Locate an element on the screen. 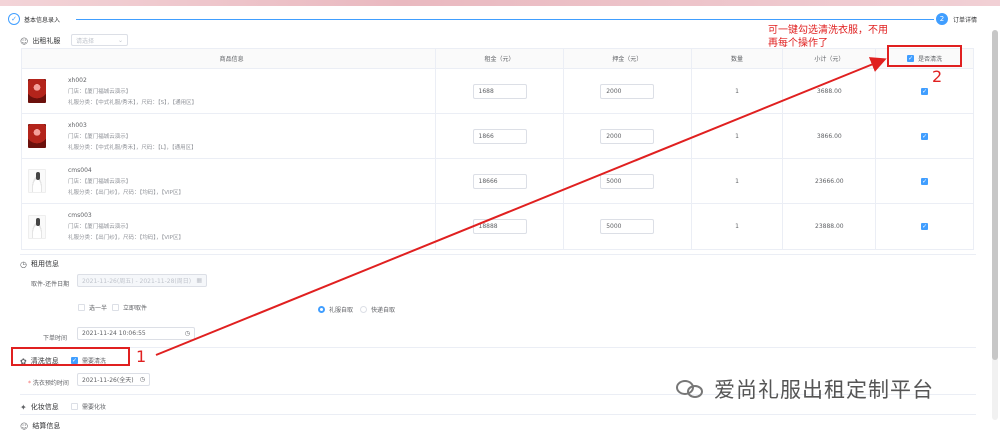 This screenshot has width=1000, height=434. watermark: 爱尚礼服出租定制平台 is located at coordinates (805, 389).